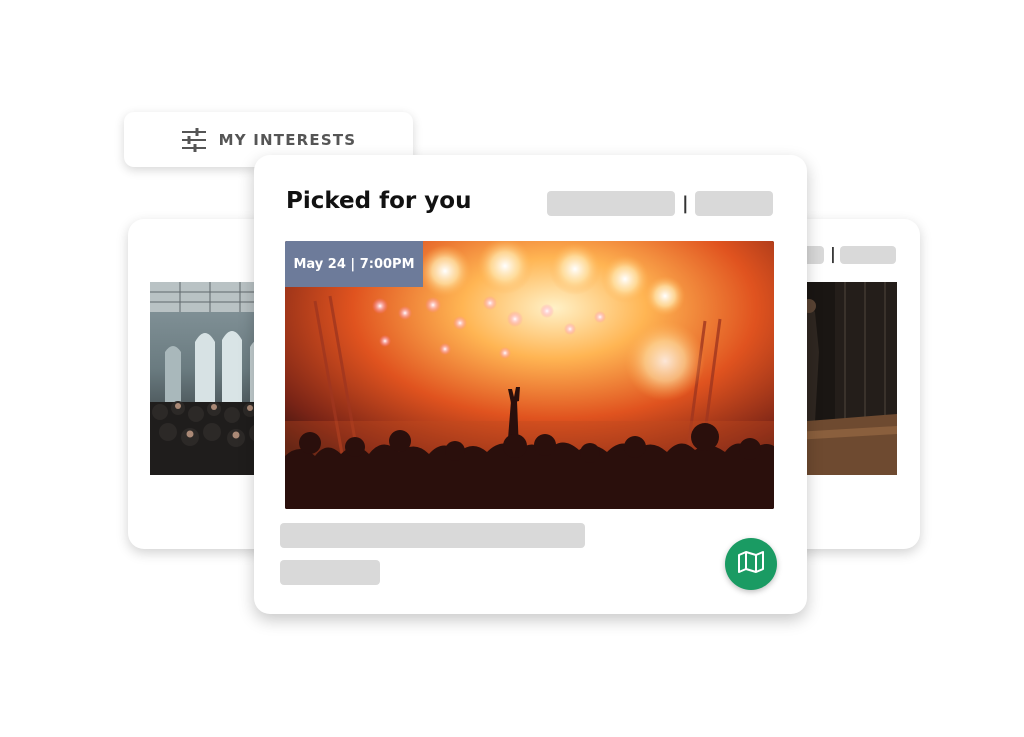 Image resolution: width=1024 pixels, height=737 pixels. I want to click on map-button, so click(751, 564).